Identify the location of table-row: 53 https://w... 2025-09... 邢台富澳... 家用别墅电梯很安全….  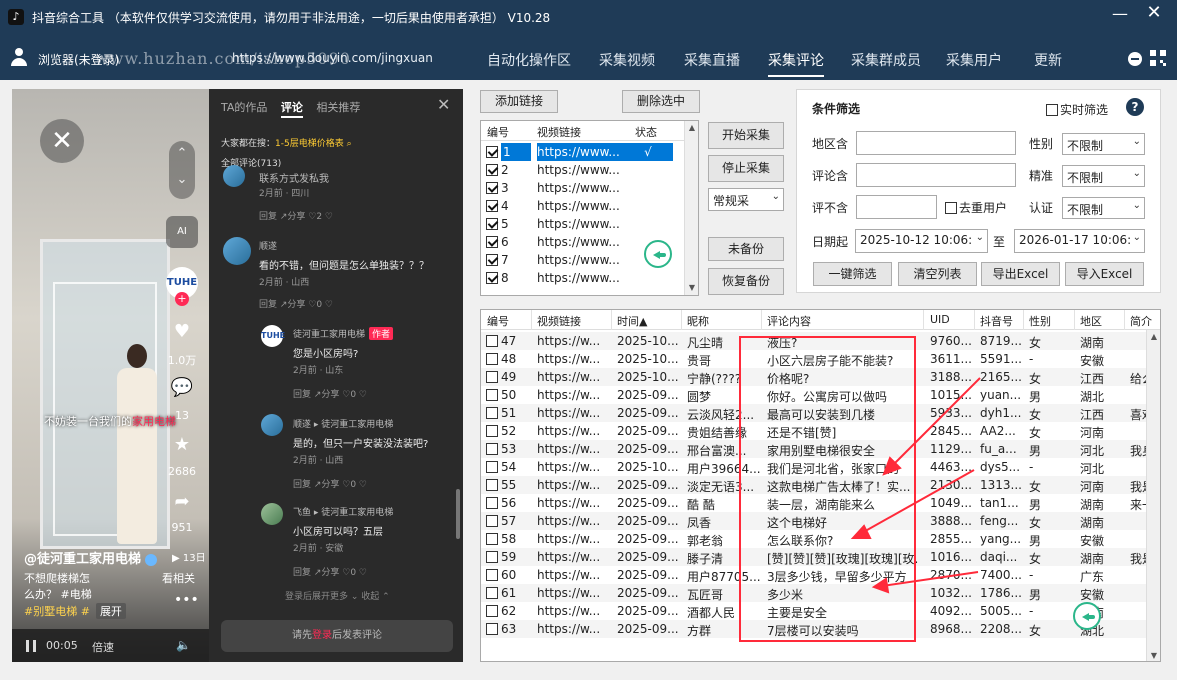
(814, 449).